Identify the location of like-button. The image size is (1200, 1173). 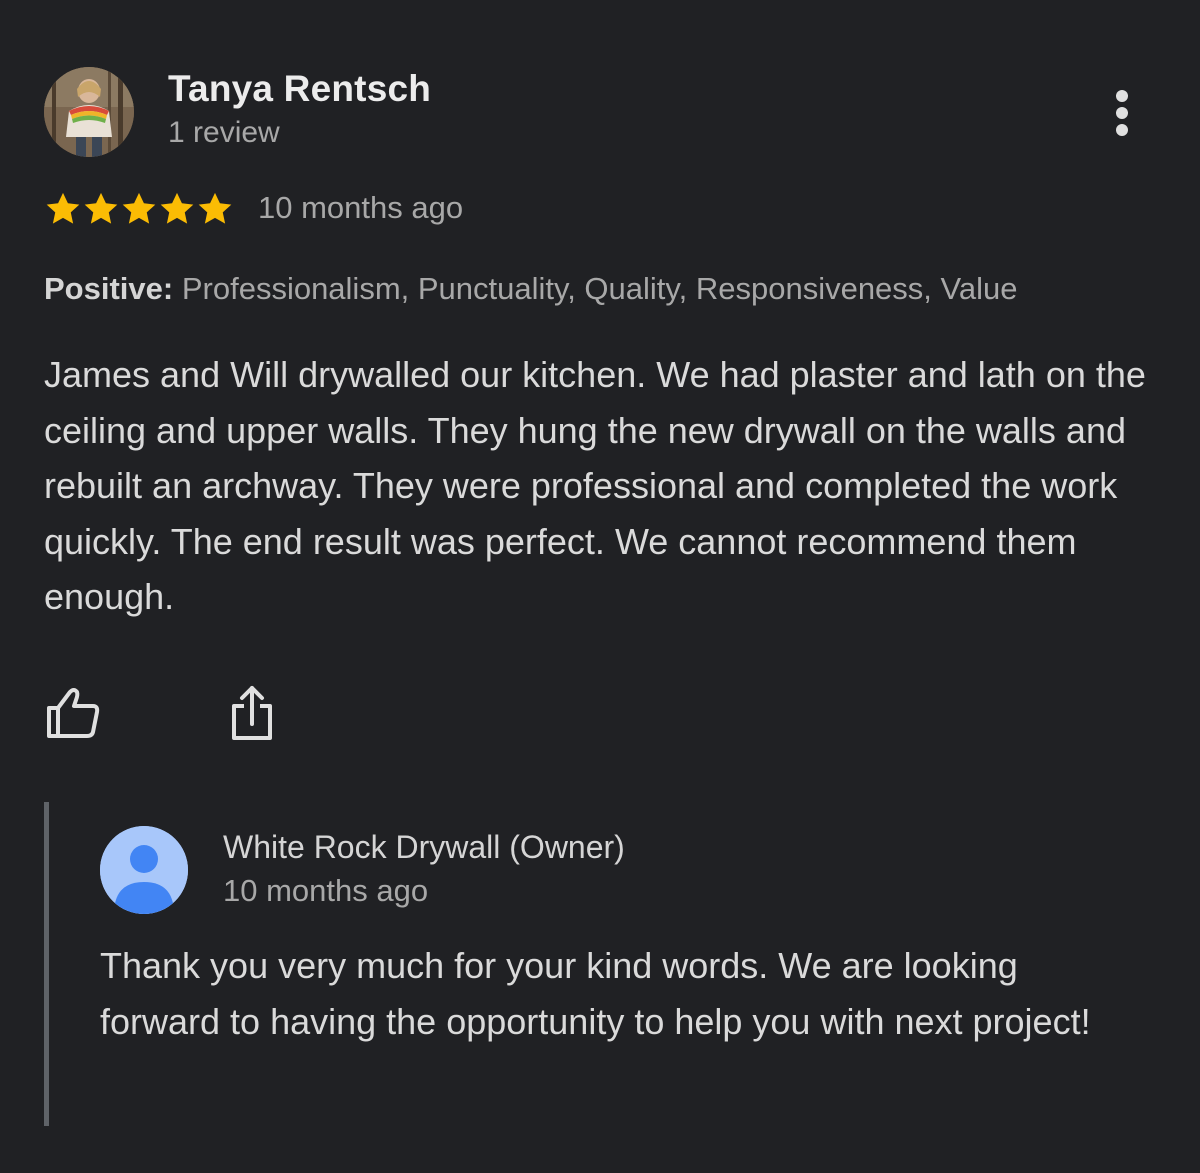
(74, 712).